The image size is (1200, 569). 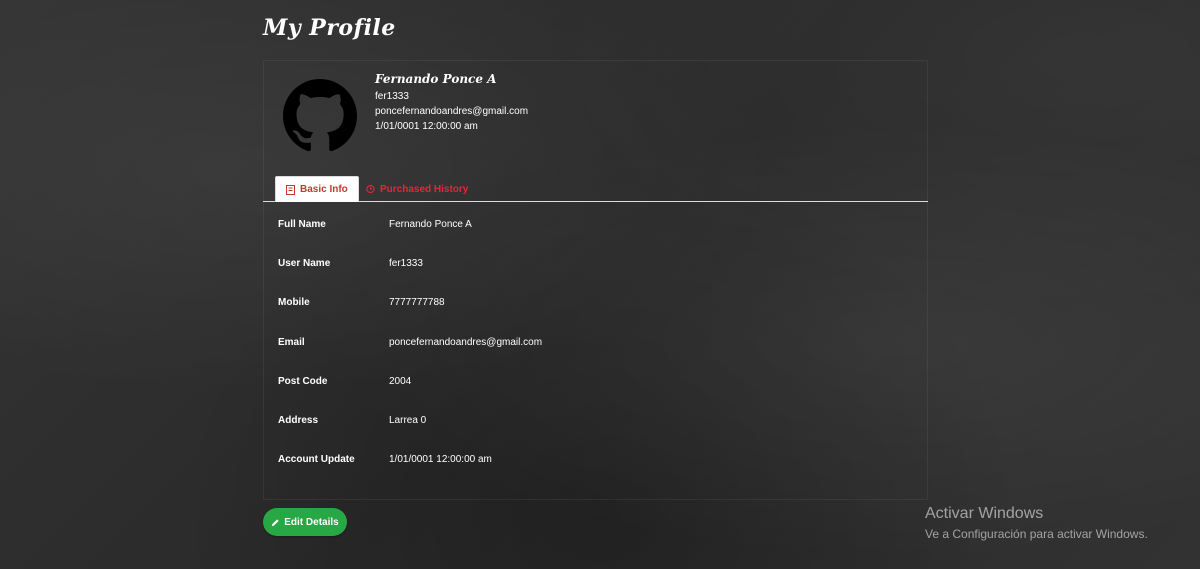 What do you see at coordinates (595, 458) in the screenshot?
I see `table-row: Account Update 1/01/0001 12:00:00 am` at bounding box center [595, 458].